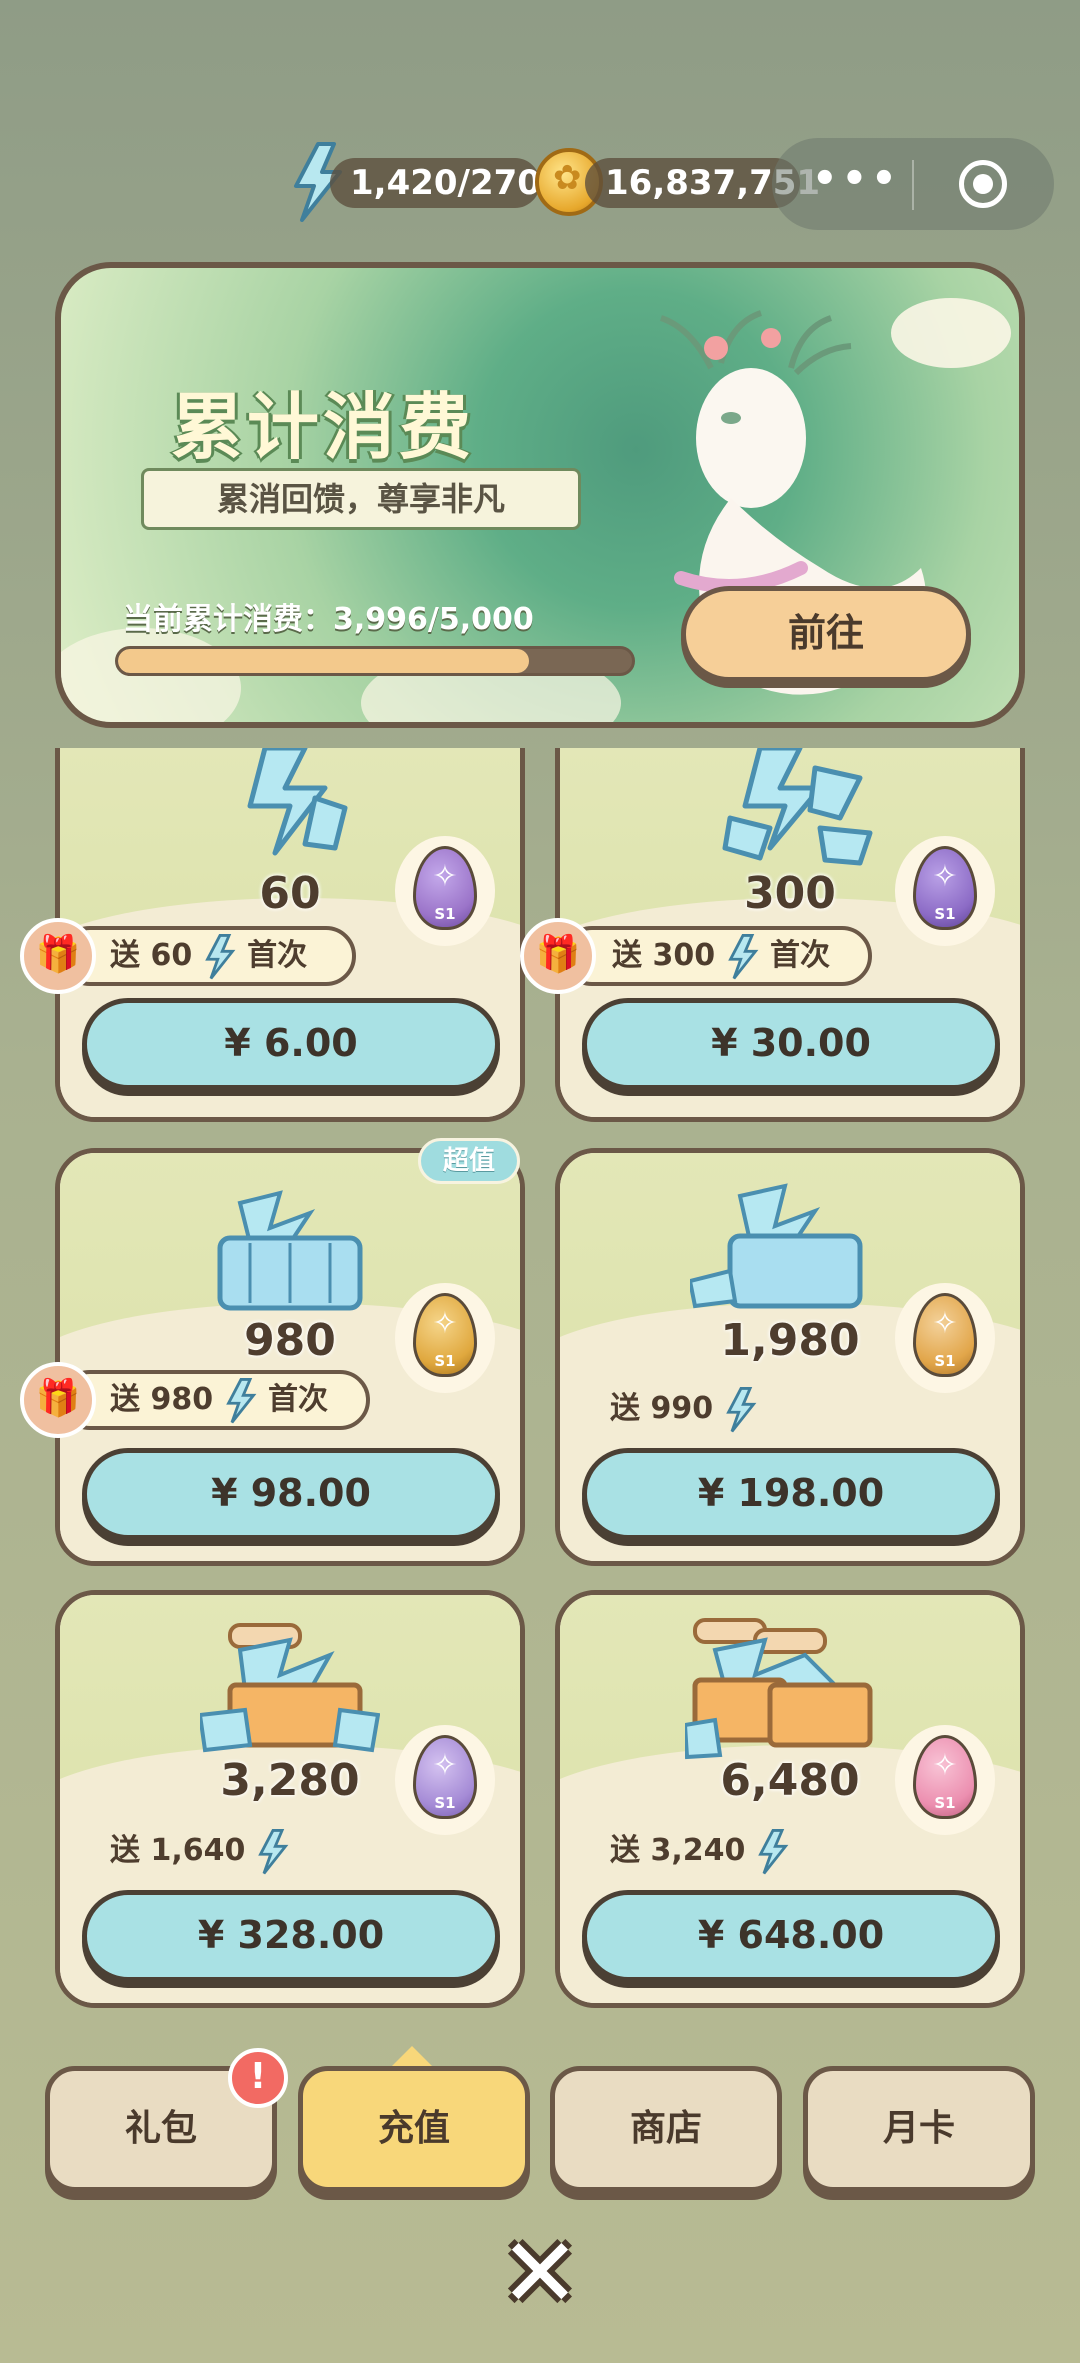 Image resolution: width=1080 pixels, height=2363 pixels. What do you see at coordinates (790, 1357) in the screenshot?
I see `recharge-pack-card: 1,980 ✧ S1 送 990 ¥ 198.00` at bounding box center [790, 1357].